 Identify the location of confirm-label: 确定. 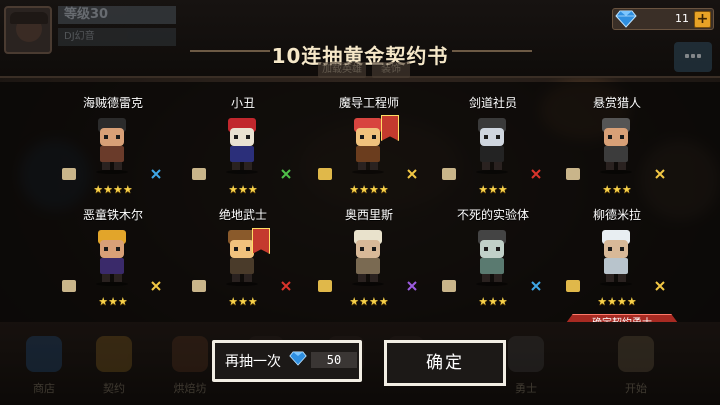
(445, 363).